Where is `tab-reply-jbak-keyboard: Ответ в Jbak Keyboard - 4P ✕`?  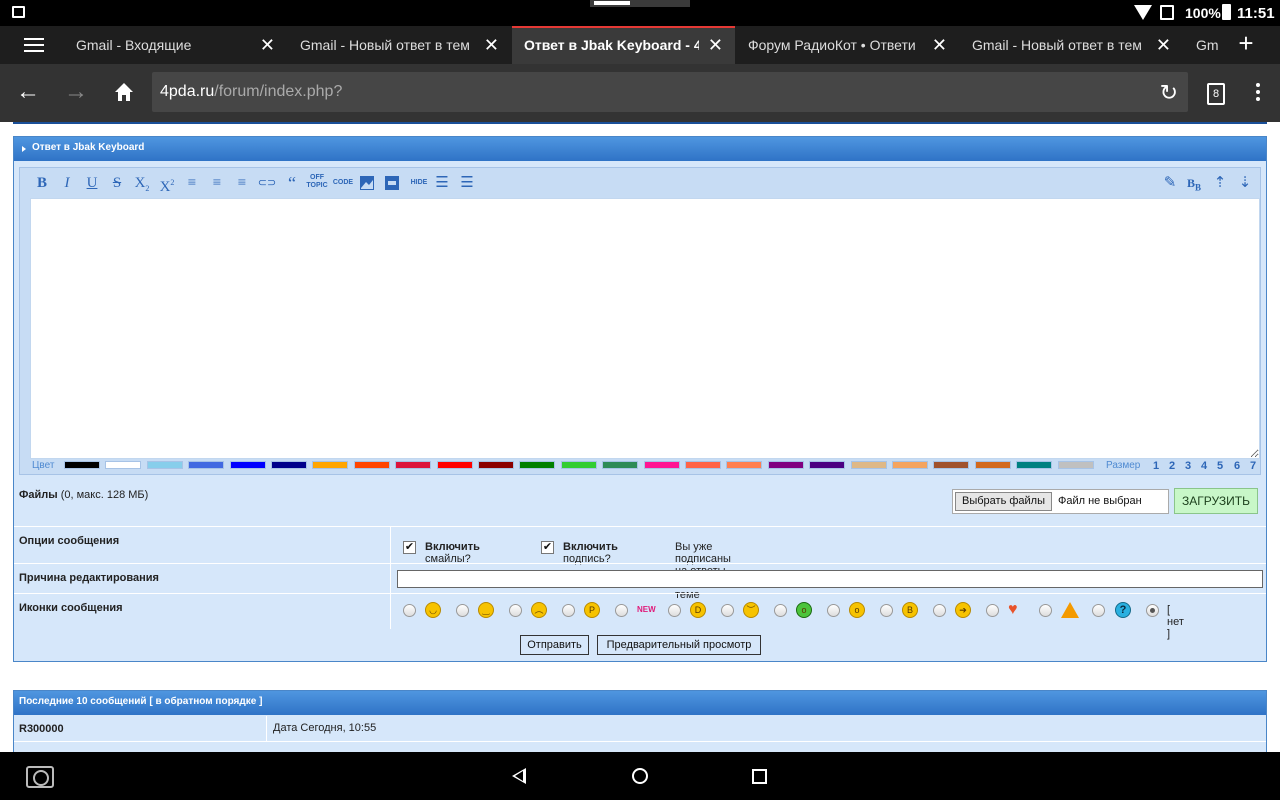
tab-reply-jbak-keyboard: Ответ в Jbak Keyboard - 4P ✕ is located at coordinates (623, 45).